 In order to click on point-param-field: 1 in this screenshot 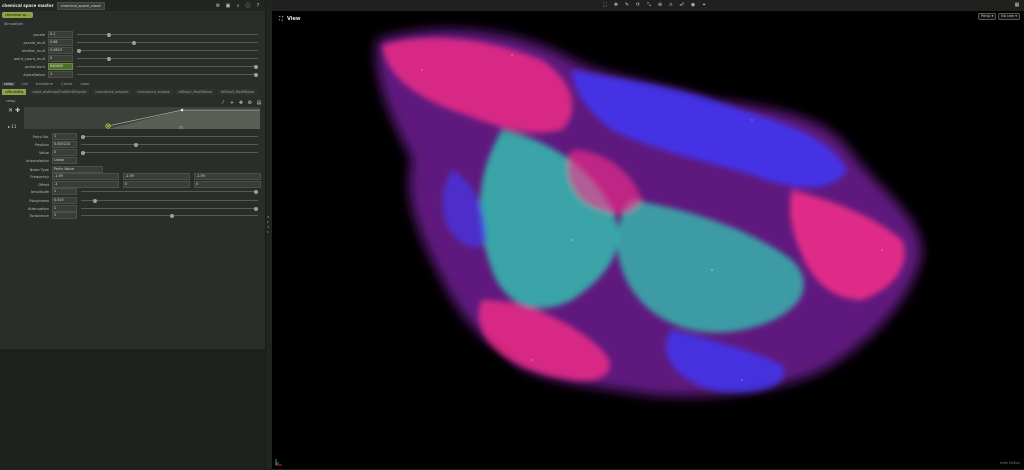, I will do `click(64, 136)`.